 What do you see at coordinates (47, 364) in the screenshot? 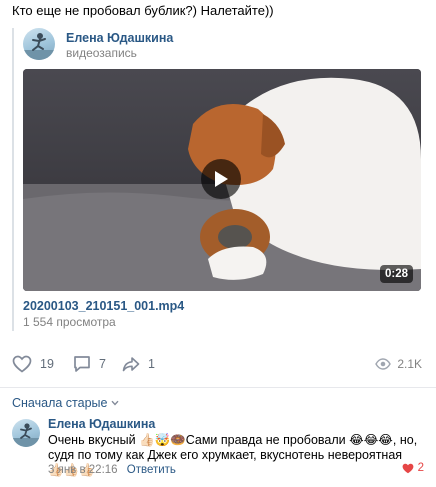
I see `like-count: 19` at bounding box center [47, 364].